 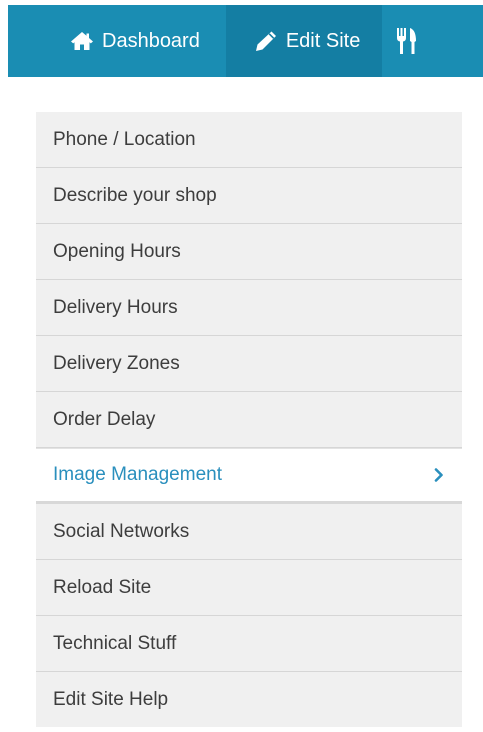 What do you see at coordinates (151, 40) in the screenshot?
I see `nav-item-dashboard-label: Dashboard` at bounding box center [151, 40].